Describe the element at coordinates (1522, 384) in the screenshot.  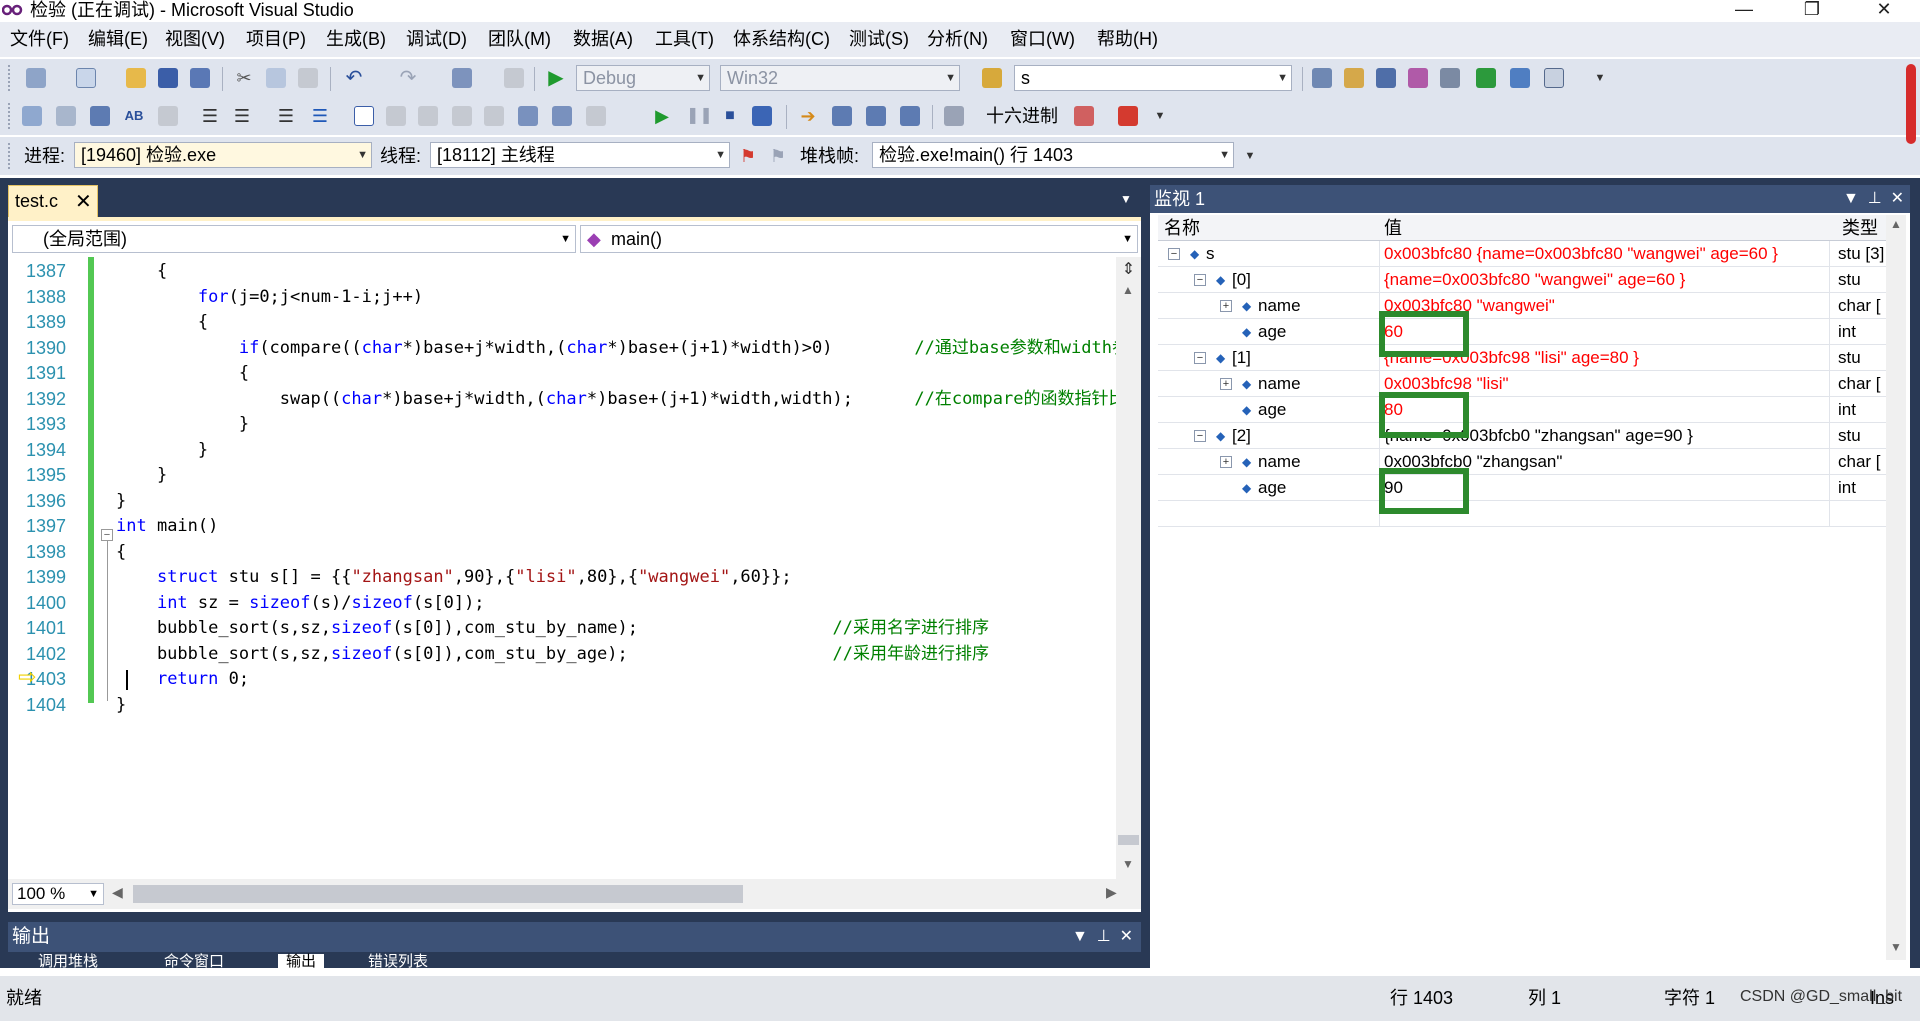
I see `watch-row: + ◆ name 0x003bfc98 "lisi" char [` at that location.